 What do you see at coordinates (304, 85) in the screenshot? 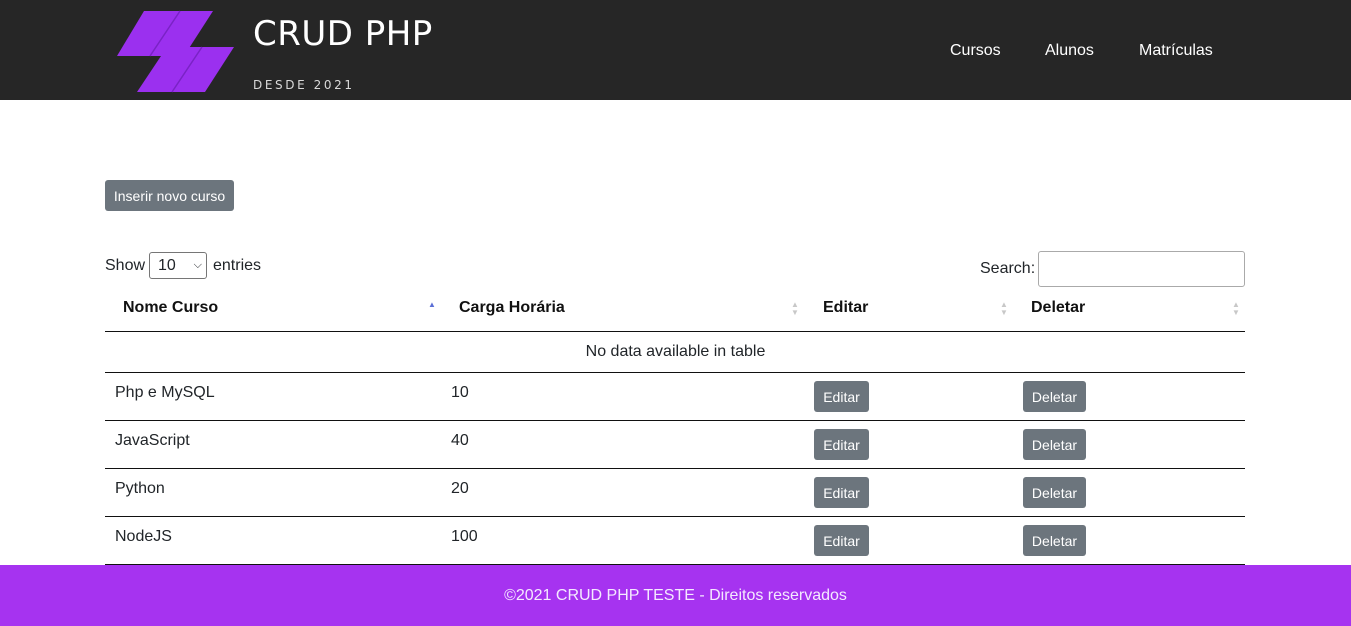
I see `brand-subtitle: DESDE 2021` at bounding box center [304, 85].